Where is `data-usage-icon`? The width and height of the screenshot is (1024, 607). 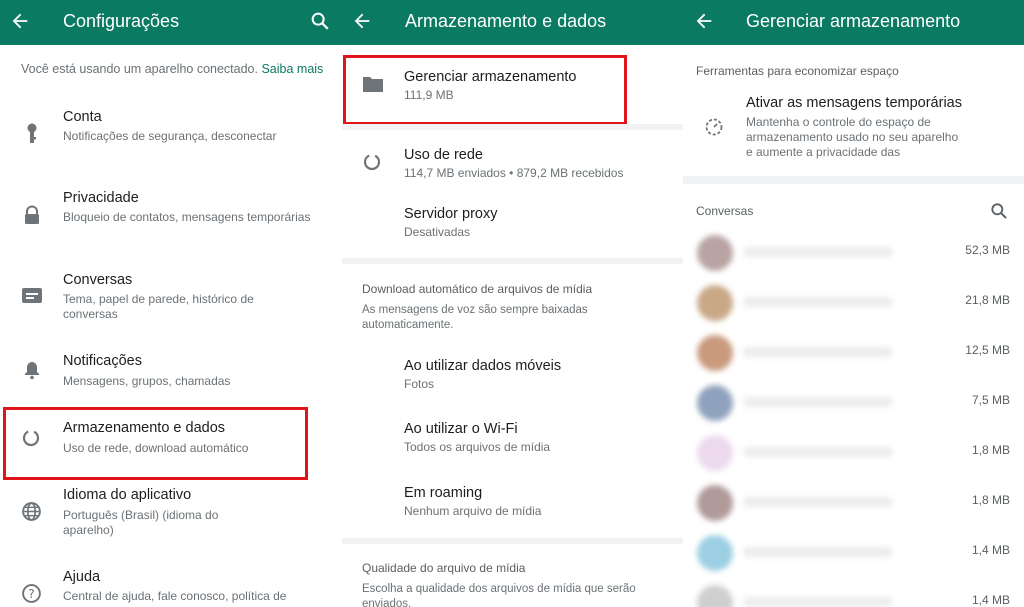 data-usage-icon is located at coordinates (372, 162).